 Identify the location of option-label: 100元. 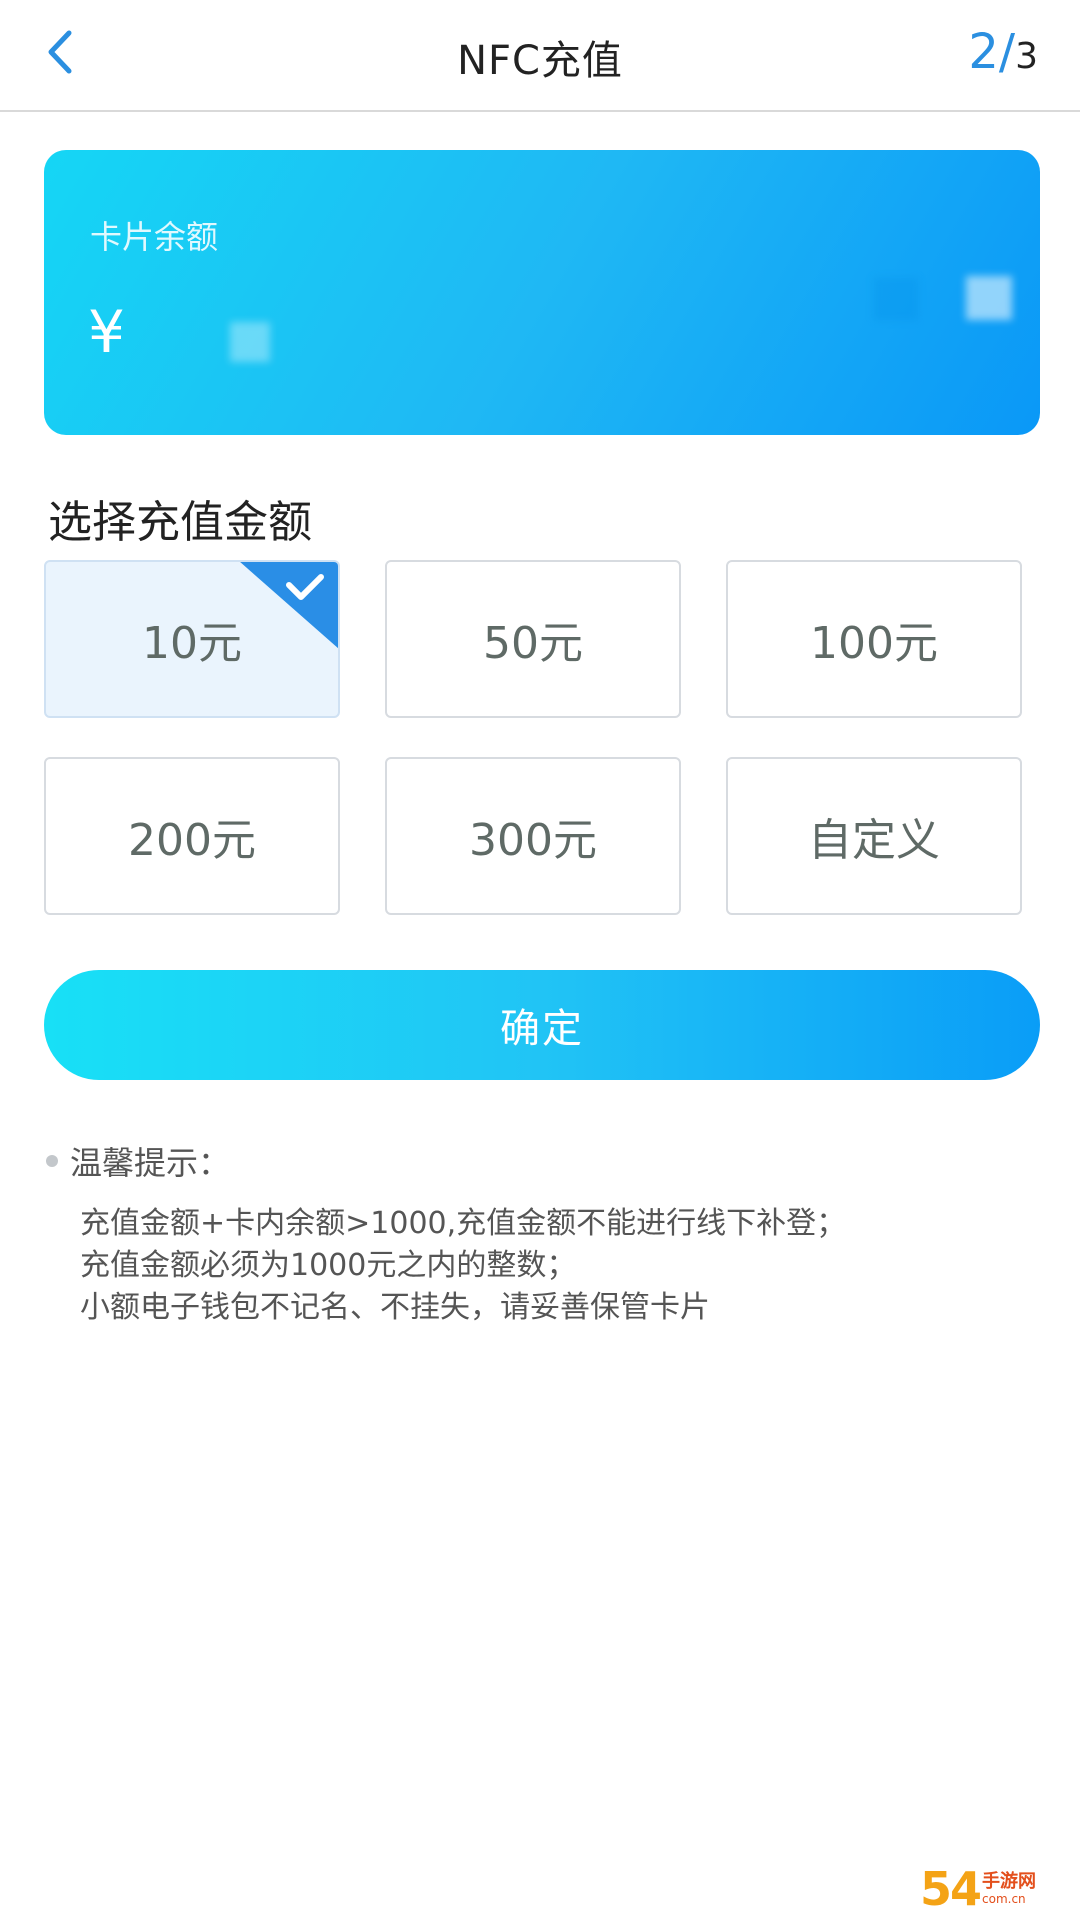
(874, 643).